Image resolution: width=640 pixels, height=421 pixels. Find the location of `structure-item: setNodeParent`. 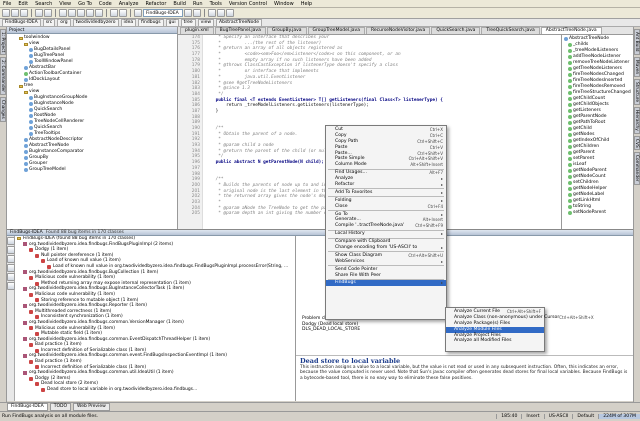

structure-item: setNodeParent is located at coordinates (598, 213).